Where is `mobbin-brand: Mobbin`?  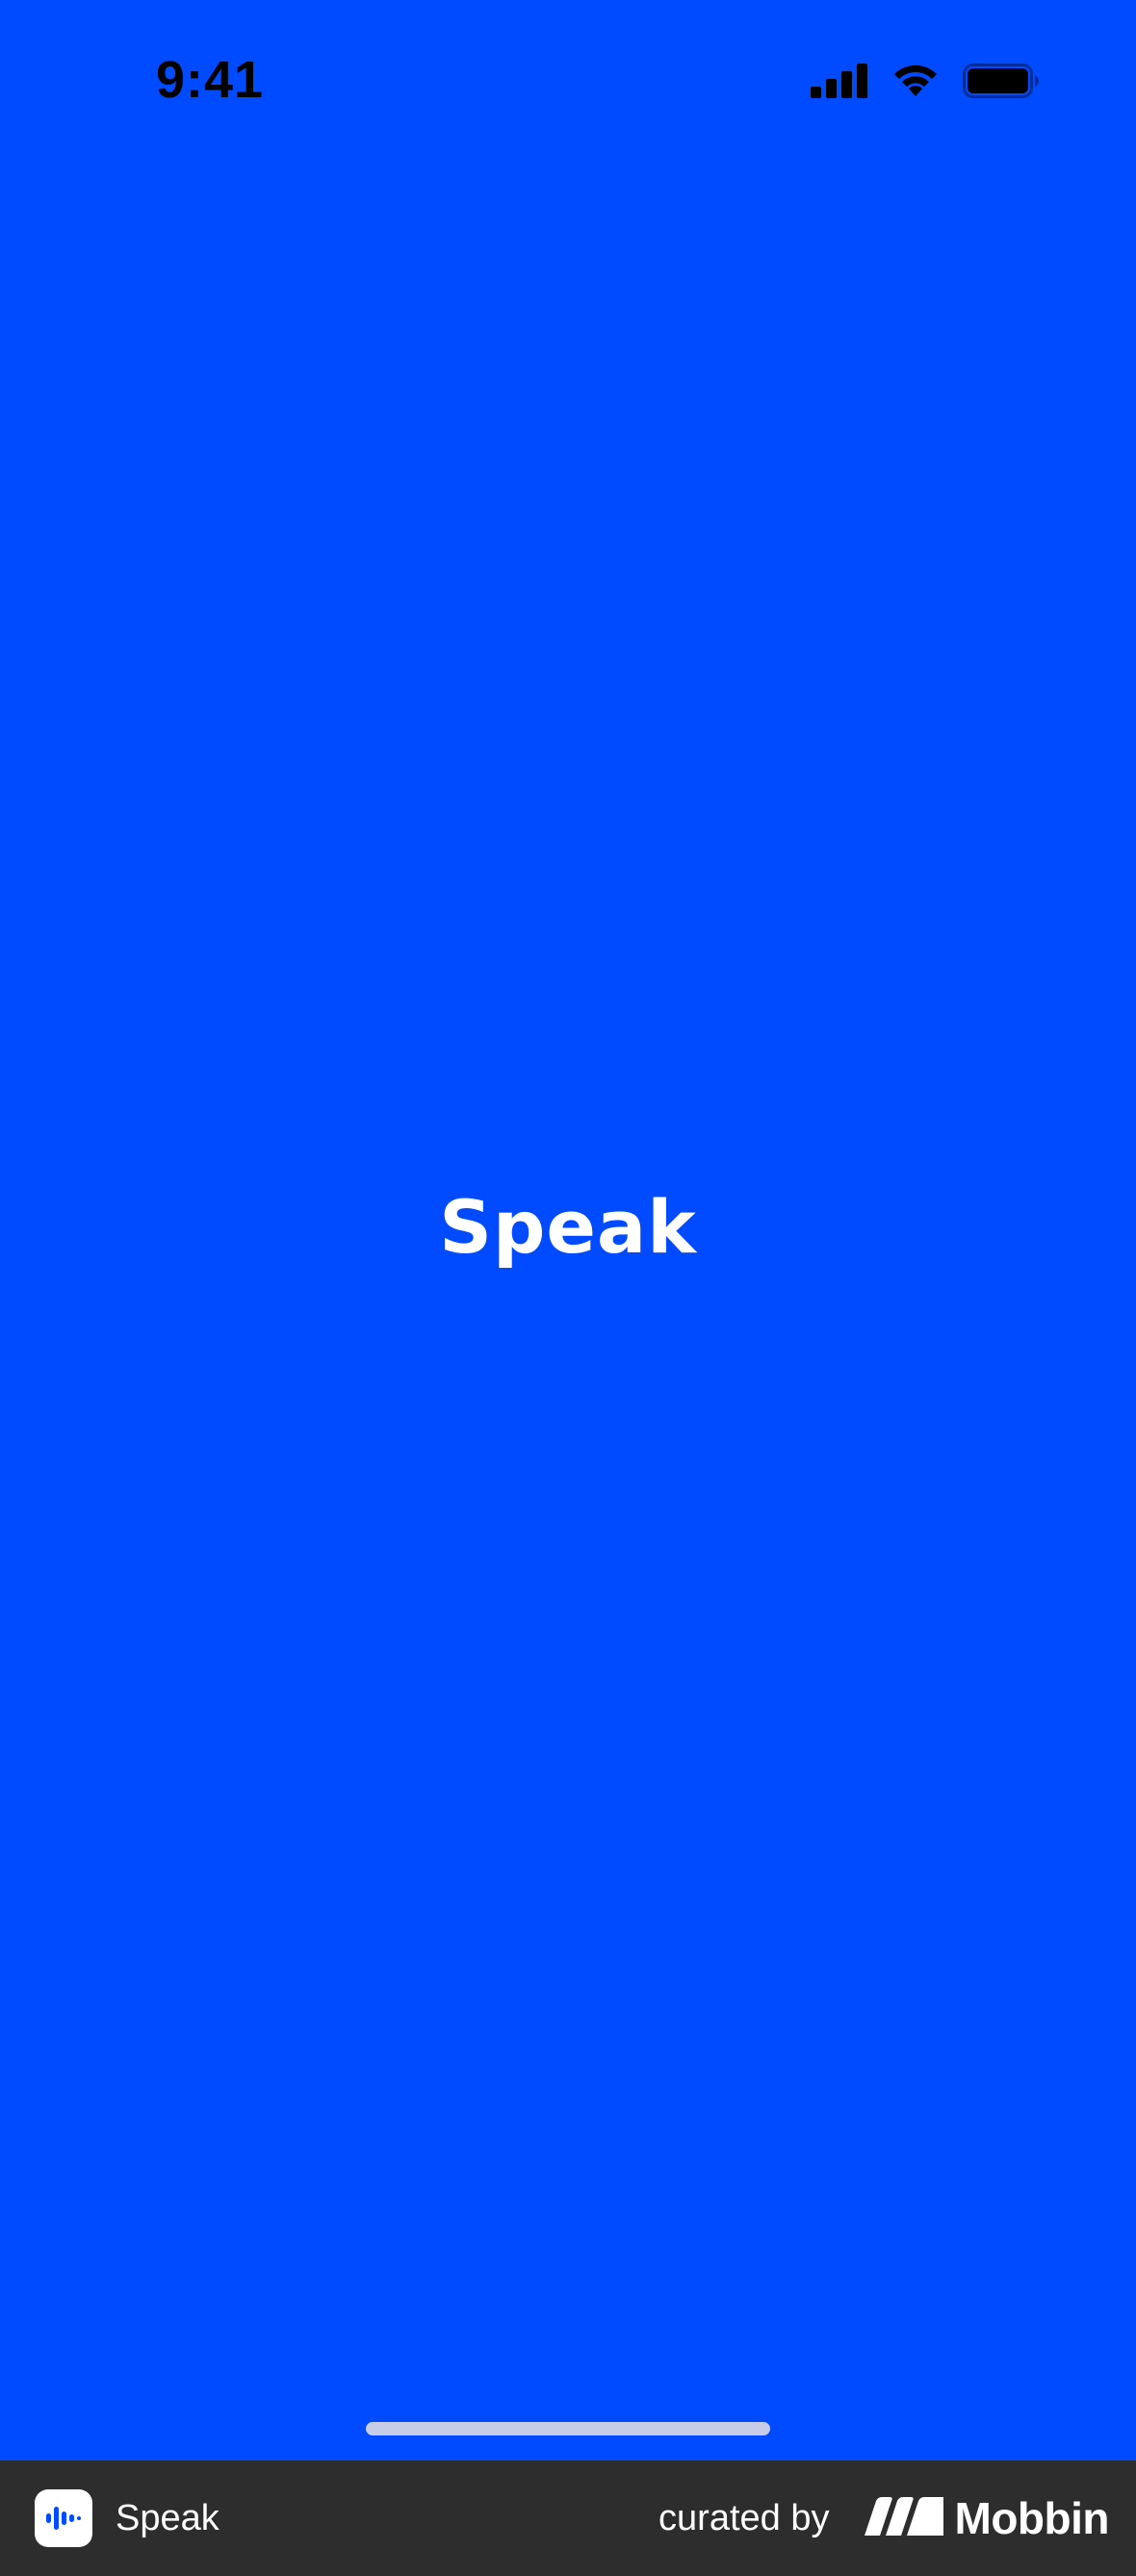 mobbin-brand: Mobbin is located at coordinates (987, 2518).